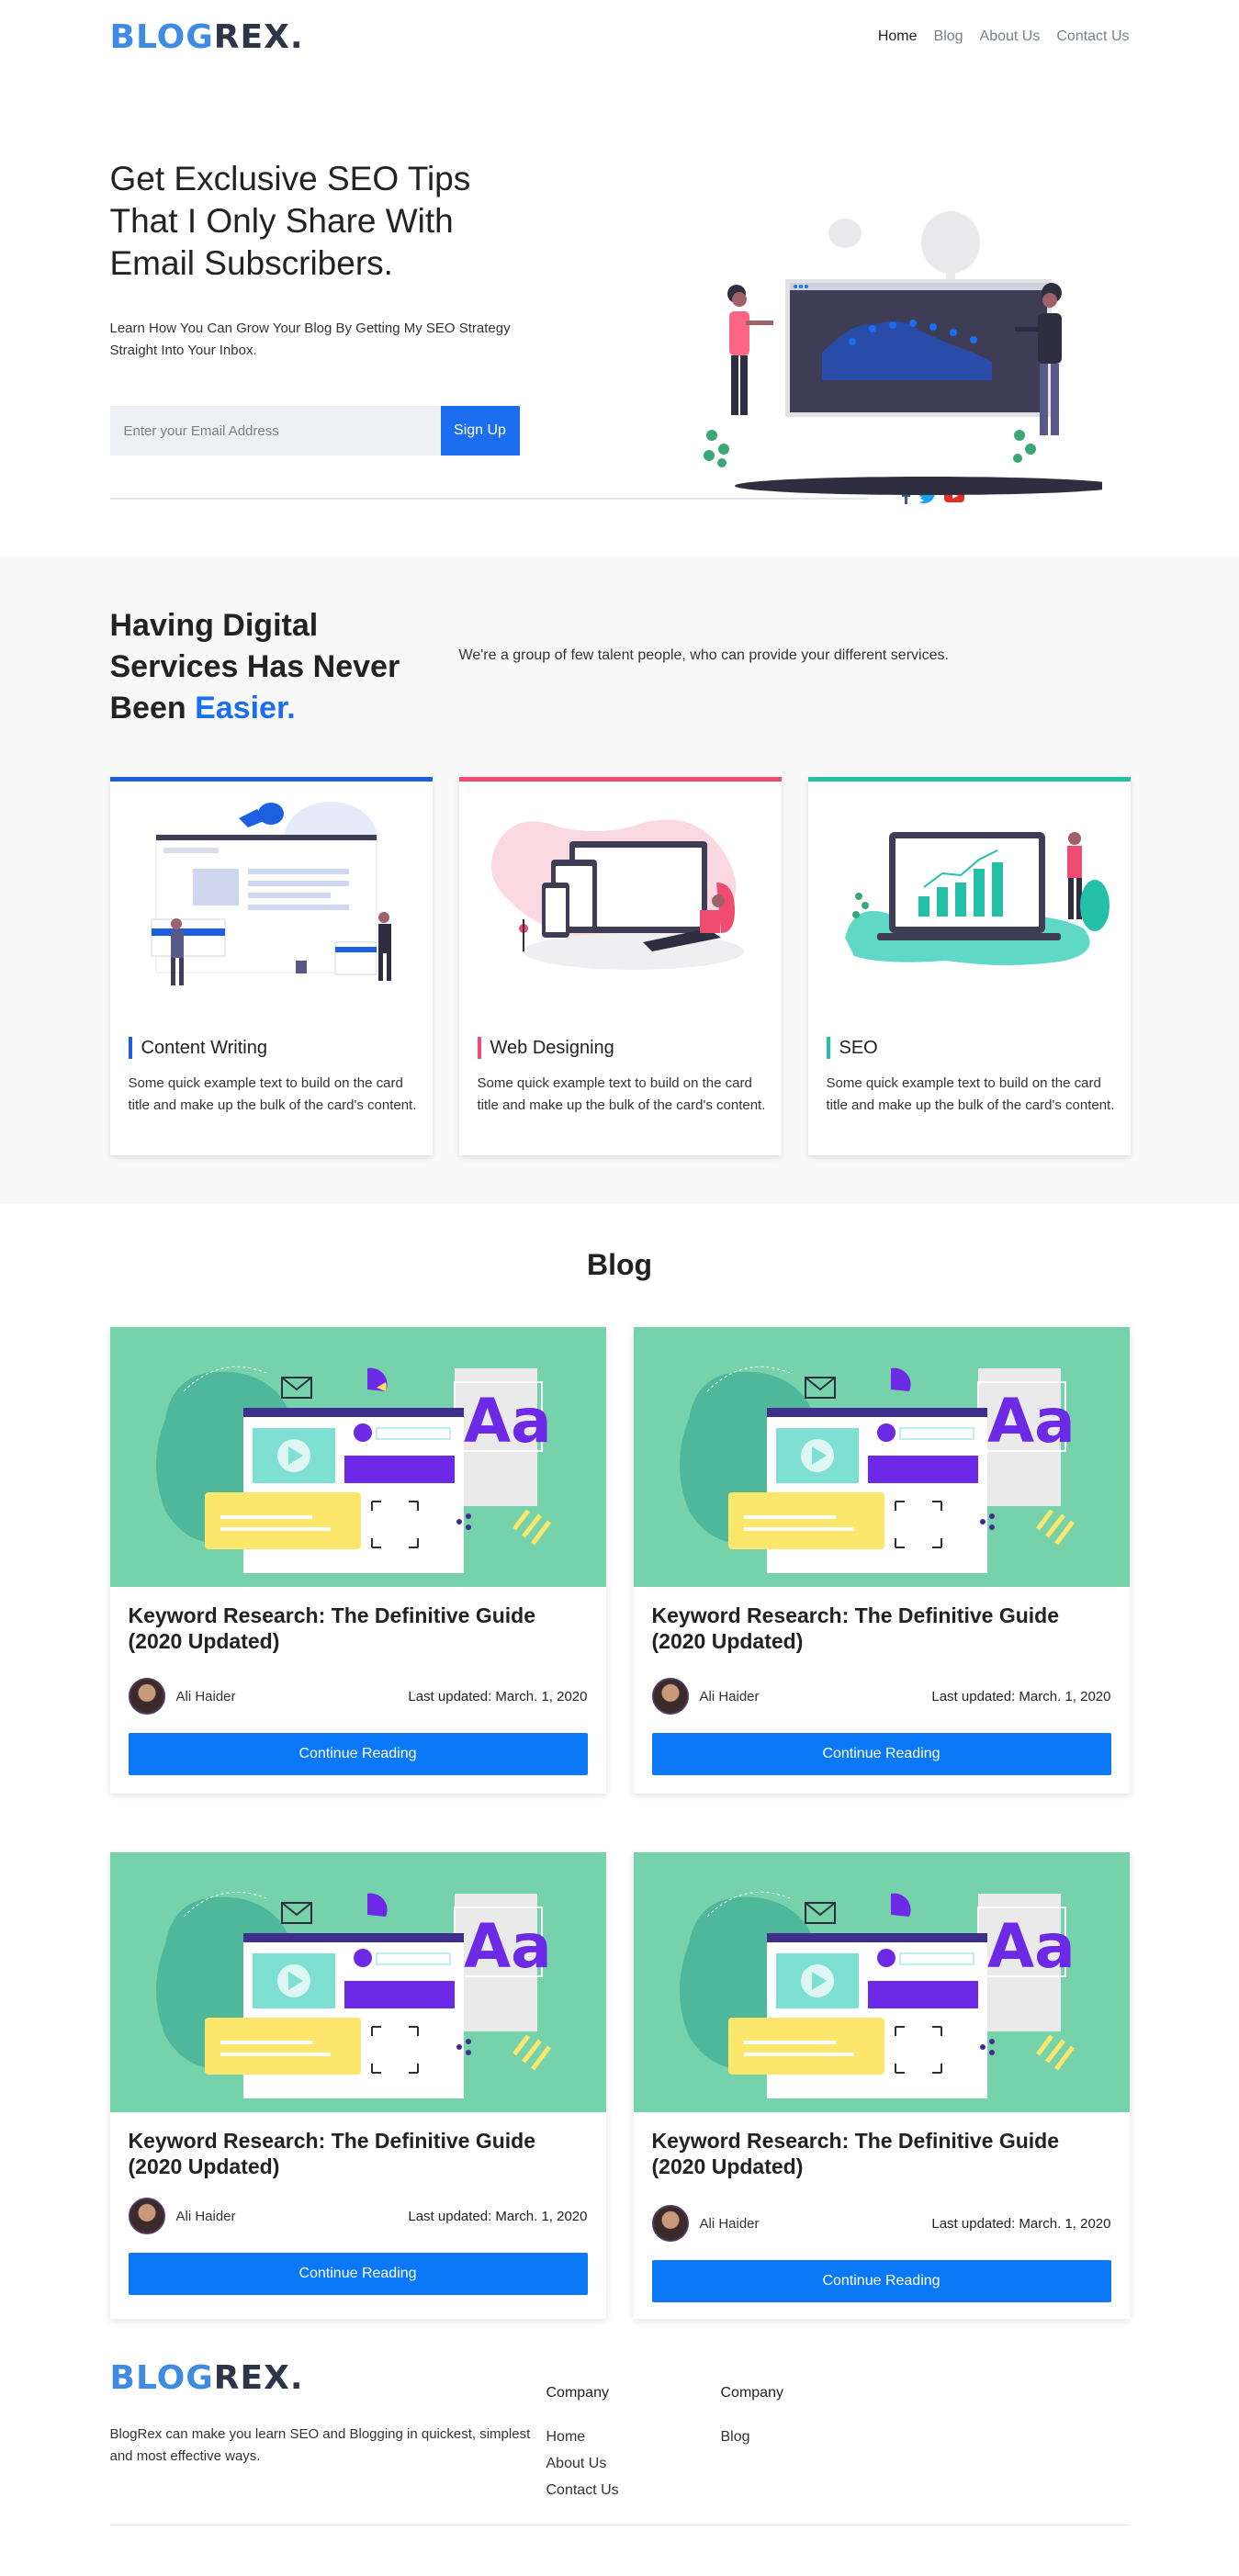 This screenshot has height=2576, width=1239. What do you see at coordinates (898, 36) in the screenshot?
I see `nav-home: Home` at bounding box center [898, 36].